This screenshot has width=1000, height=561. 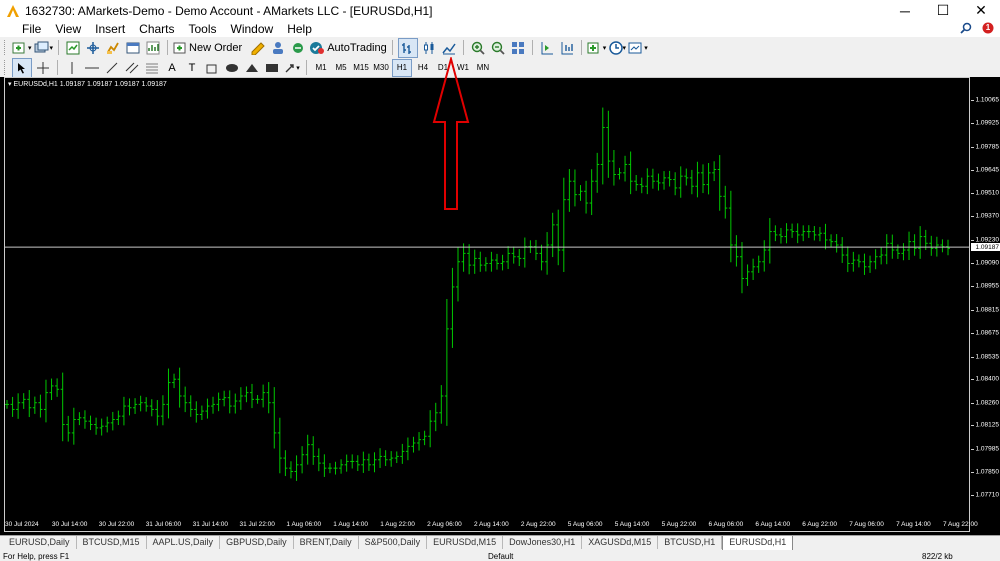 I want to click on cursor-icon, so click(x=22, y=67).